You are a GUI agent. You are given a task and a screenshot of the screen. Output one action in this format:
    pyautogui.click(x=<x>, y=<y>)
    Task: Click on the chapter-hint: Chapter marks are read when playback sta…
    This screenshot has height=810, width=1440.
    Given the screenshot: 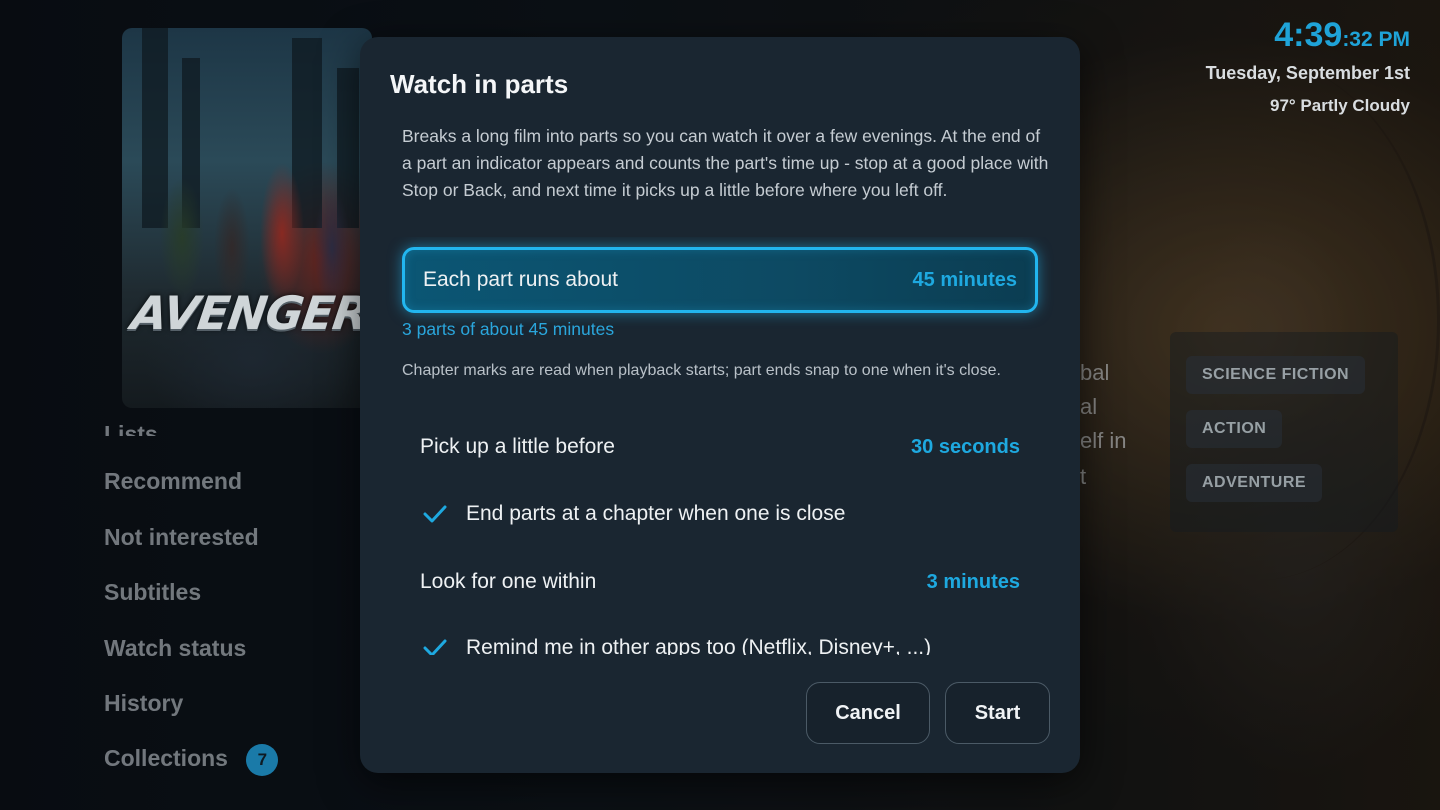 What is the action you would take?
    pyautogui.click(x=701, y=370)
    